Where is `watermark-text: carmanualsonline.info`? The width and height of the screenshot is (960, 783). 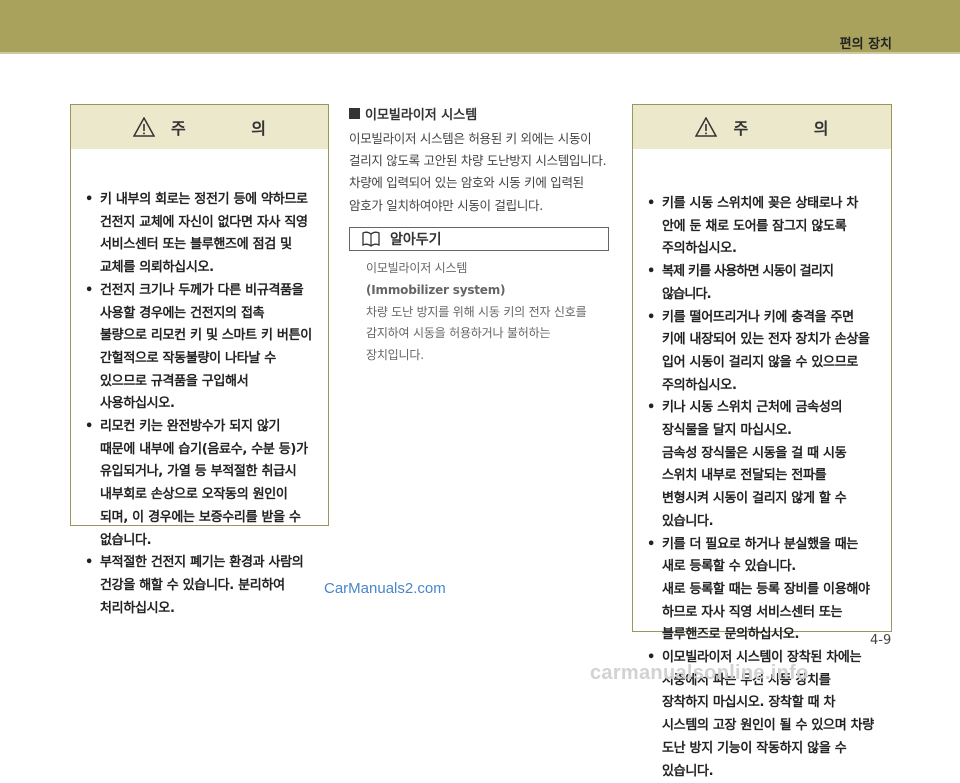 watermark-text: carmanualsonline.info is located at coordinates (699, 673).